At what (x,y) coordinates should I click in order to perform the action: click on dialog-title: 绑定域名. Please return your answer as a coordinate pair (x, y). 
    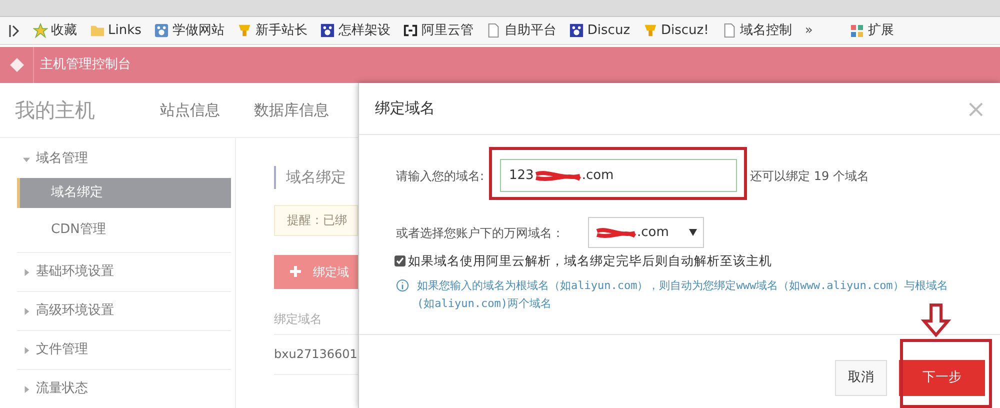
    Looking at the image, I should click on (405, 109).